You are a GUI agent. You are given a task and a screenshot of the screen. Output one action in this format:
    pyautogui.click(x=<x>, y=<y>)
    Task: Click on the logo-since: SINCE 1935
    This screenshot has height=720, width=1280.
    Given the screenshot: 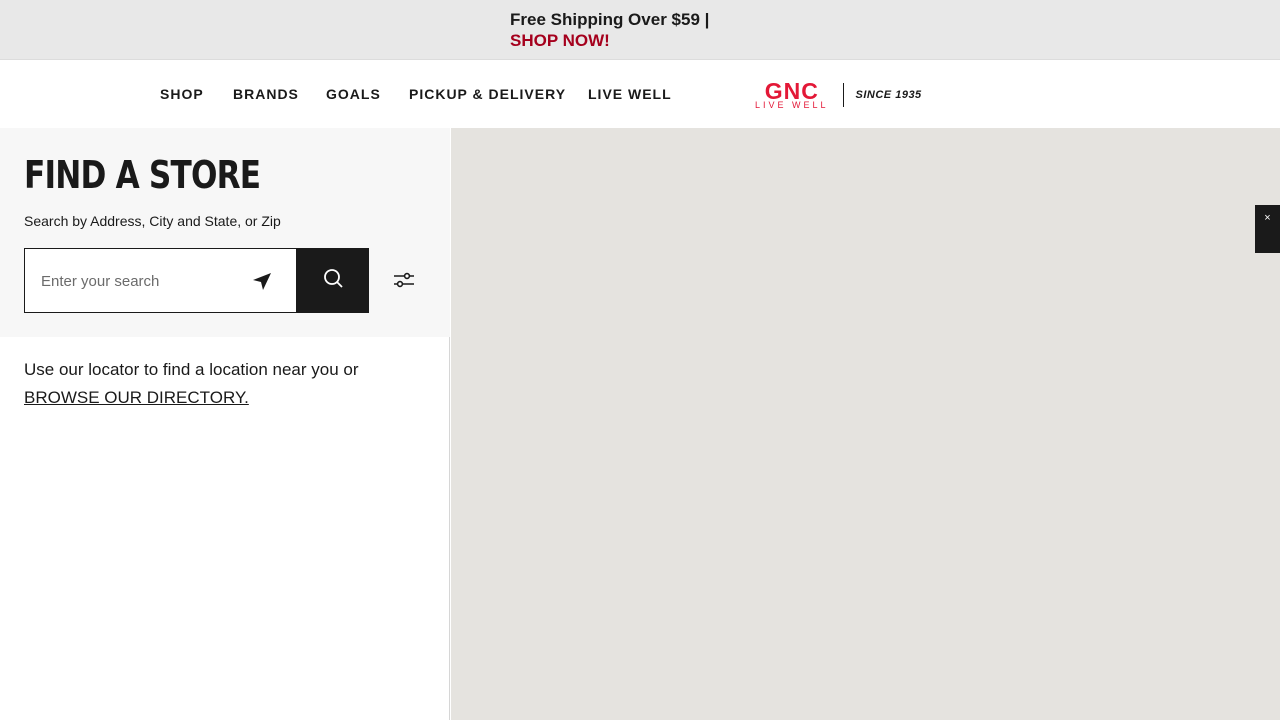 What is the action you would take?
    pyautogui.click(x=888, y=95)
    